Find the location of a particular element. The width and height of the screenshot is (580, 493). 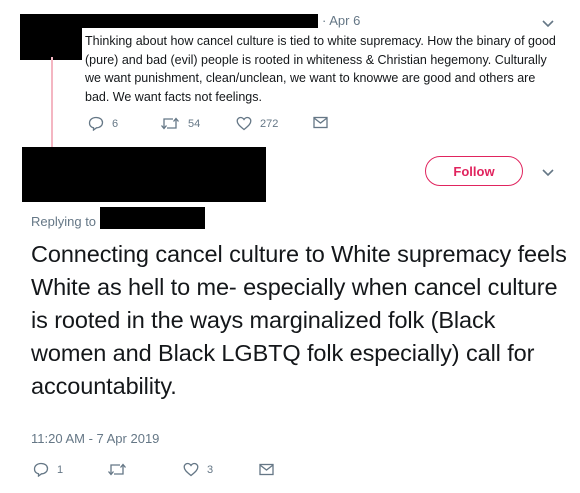

tweet1-reply-button: 6 is located at coordinates (103, 123).